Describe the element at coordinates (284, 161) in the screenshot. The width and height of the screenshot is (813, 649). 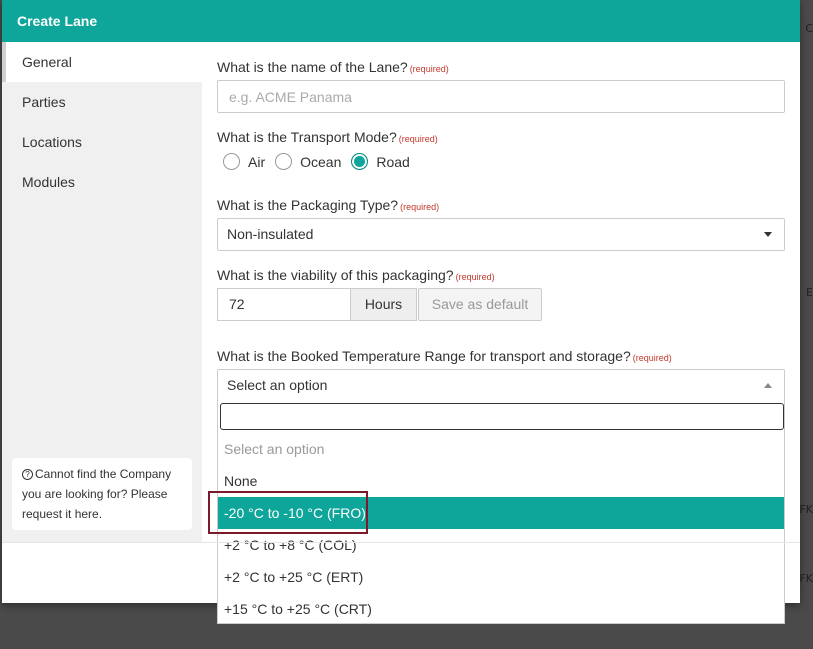
I see `radio-ocean` at that location.